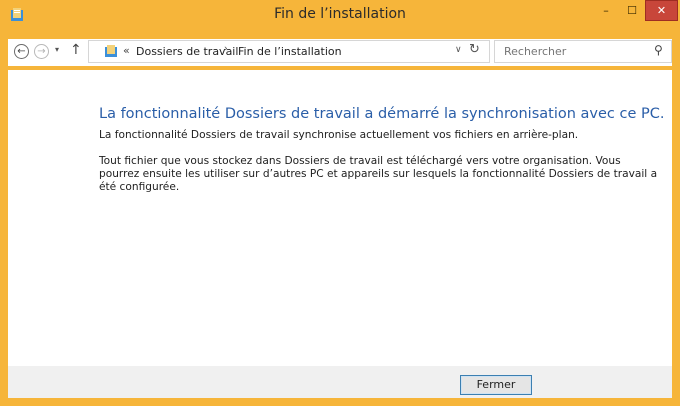 The image size is (680, 406). Describe the element at coordinates (41, 51) in the screenshot. I see `forward-button: →` at that location.